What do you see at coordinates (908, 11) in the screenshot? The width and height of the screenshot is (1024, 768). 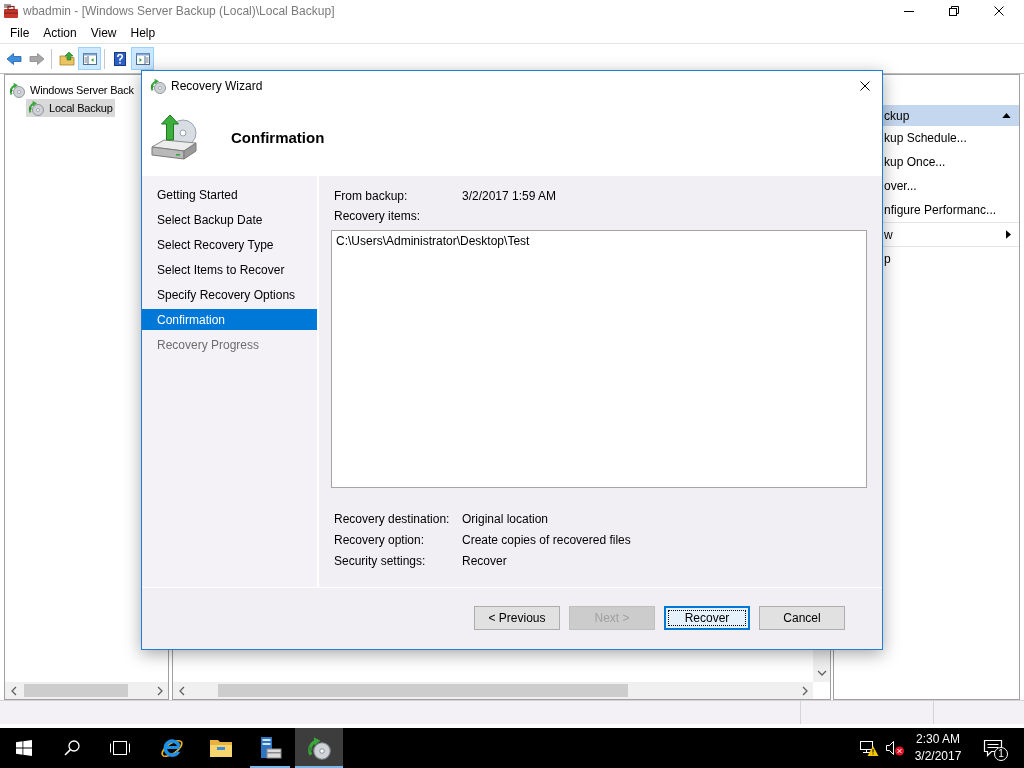 I see `minimize-icon` at bounding box center [908, 11].